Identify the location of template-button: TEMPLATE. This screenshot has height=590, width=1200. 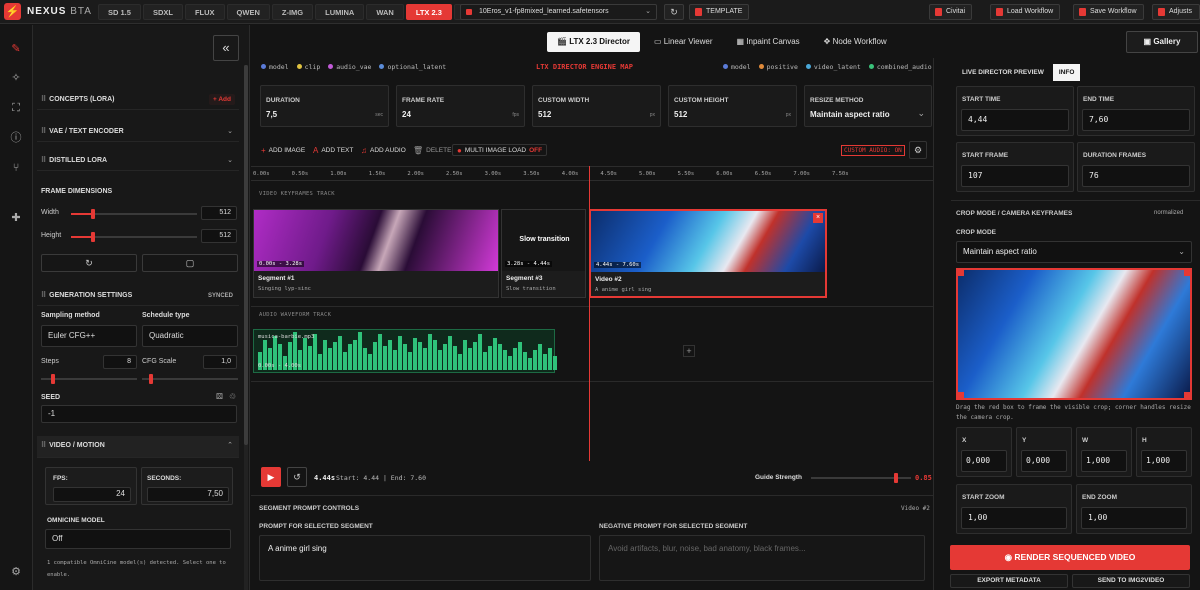
(719, 12).